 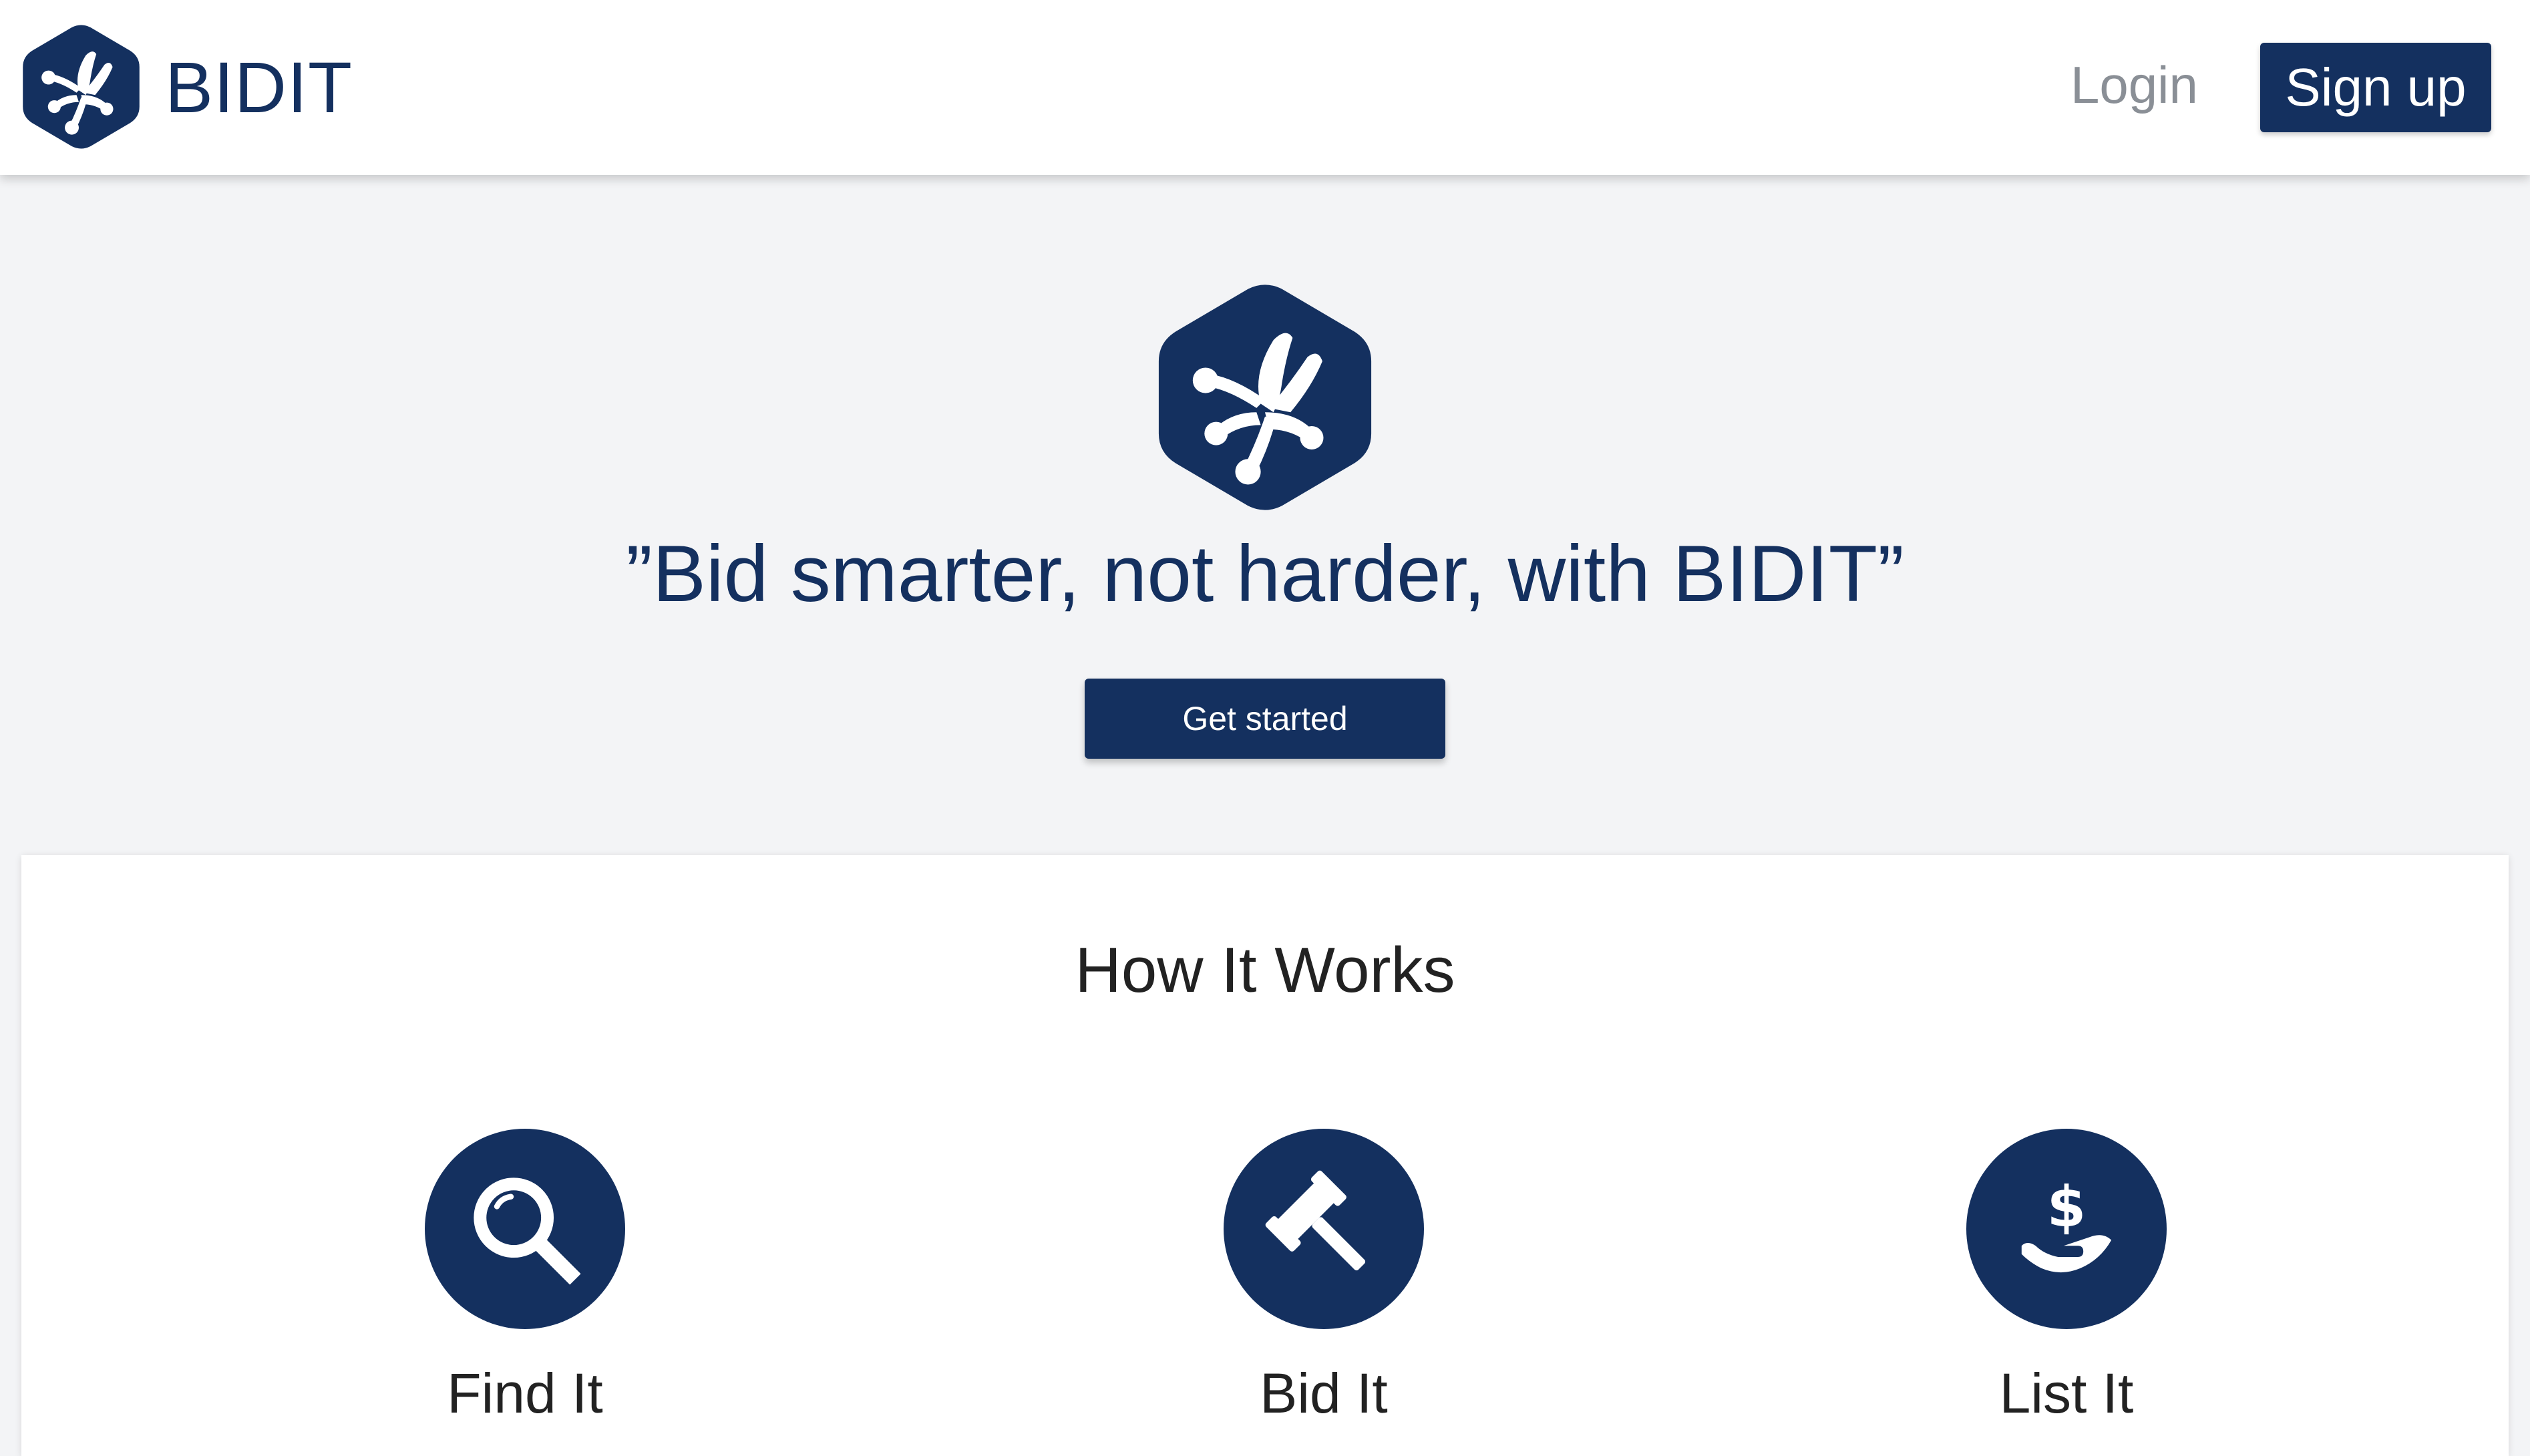 I want to click on hand-dollar-icon: $, so click(x=2066, y=1229).